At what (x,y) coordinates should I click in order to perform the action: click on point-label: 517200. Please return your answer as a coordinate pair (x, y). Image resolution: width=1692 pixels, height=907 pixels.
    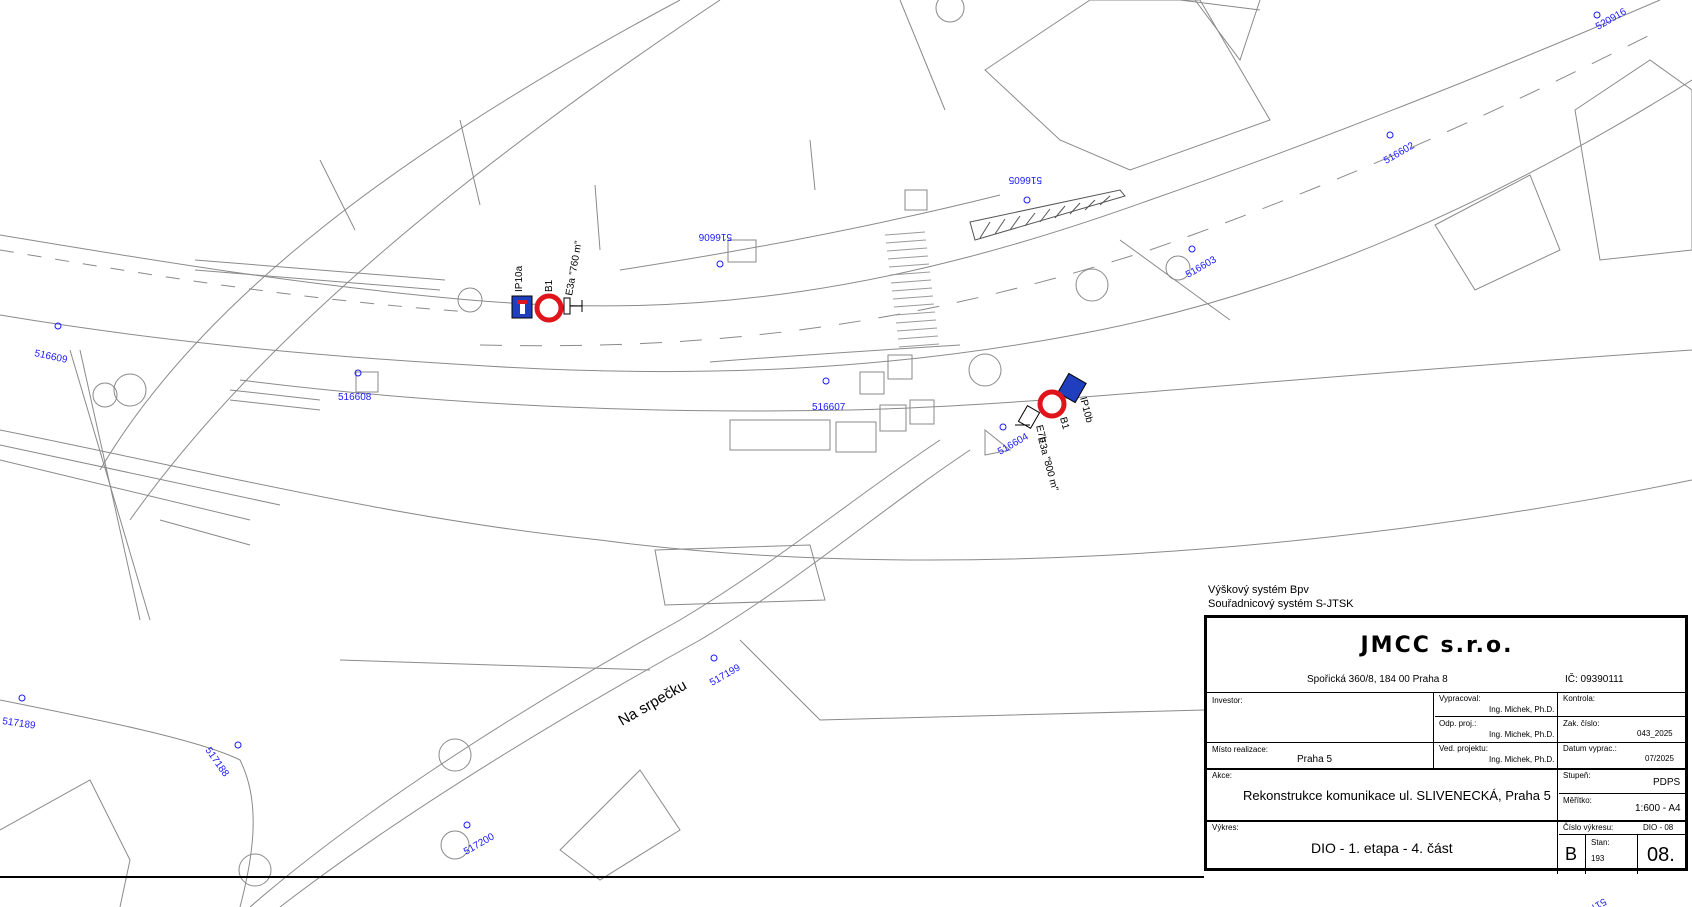
    Looking at the image, I should click on (479, 844).